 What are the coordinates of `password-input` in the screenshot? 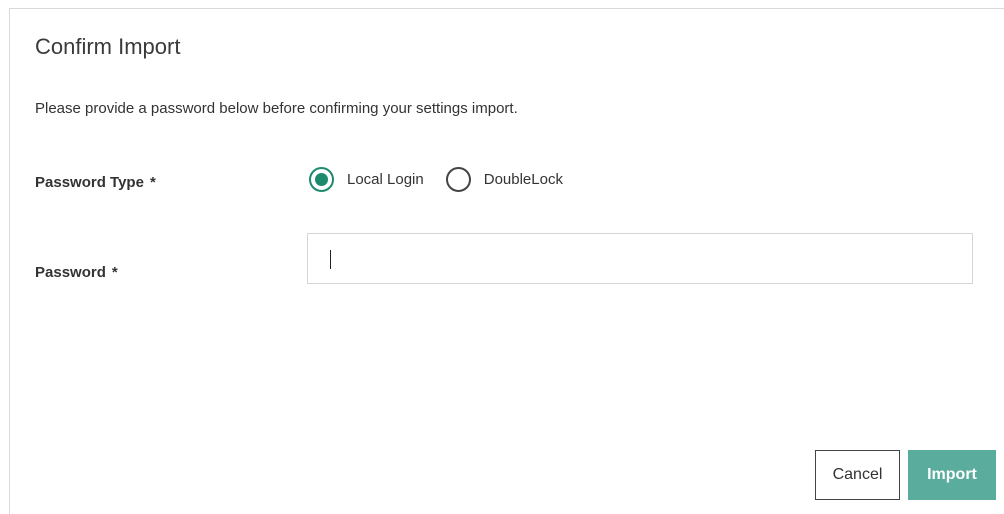 It's located at (640, 258).